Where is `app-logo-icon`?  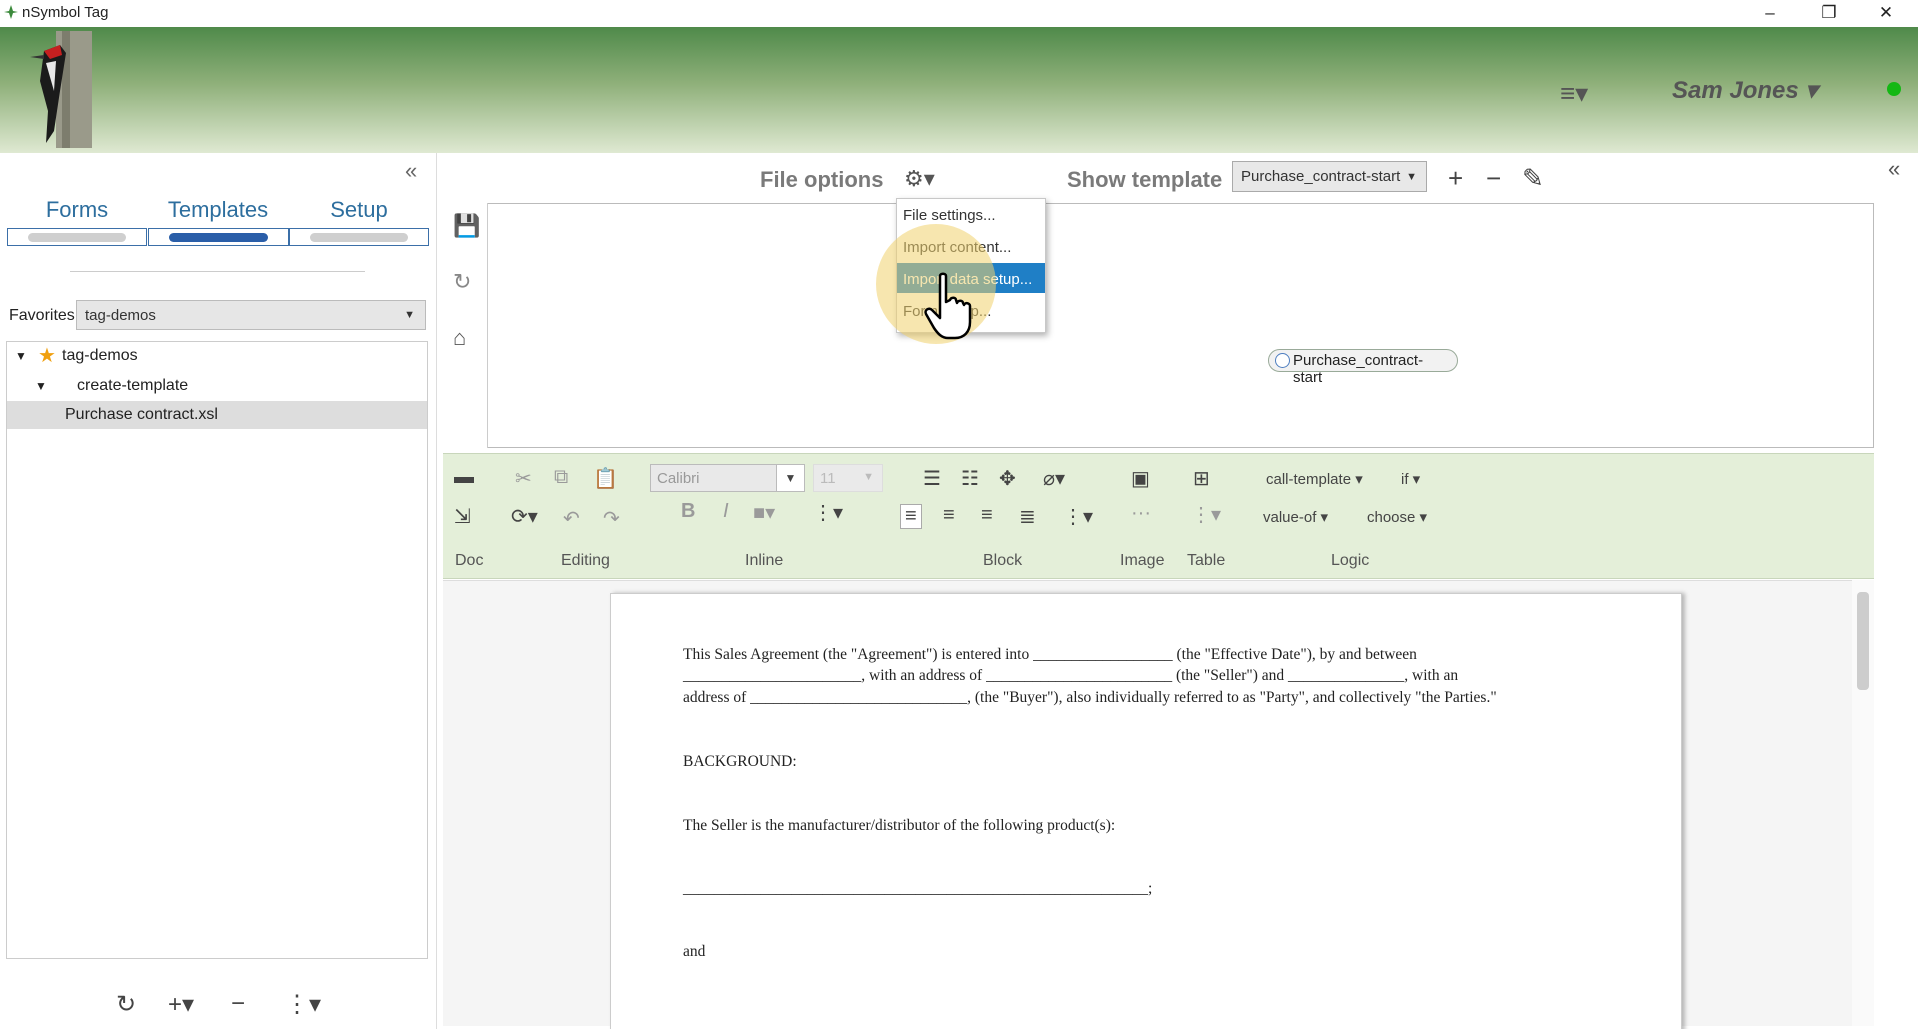 app-logo-icon is located at coordinates (11, 12).